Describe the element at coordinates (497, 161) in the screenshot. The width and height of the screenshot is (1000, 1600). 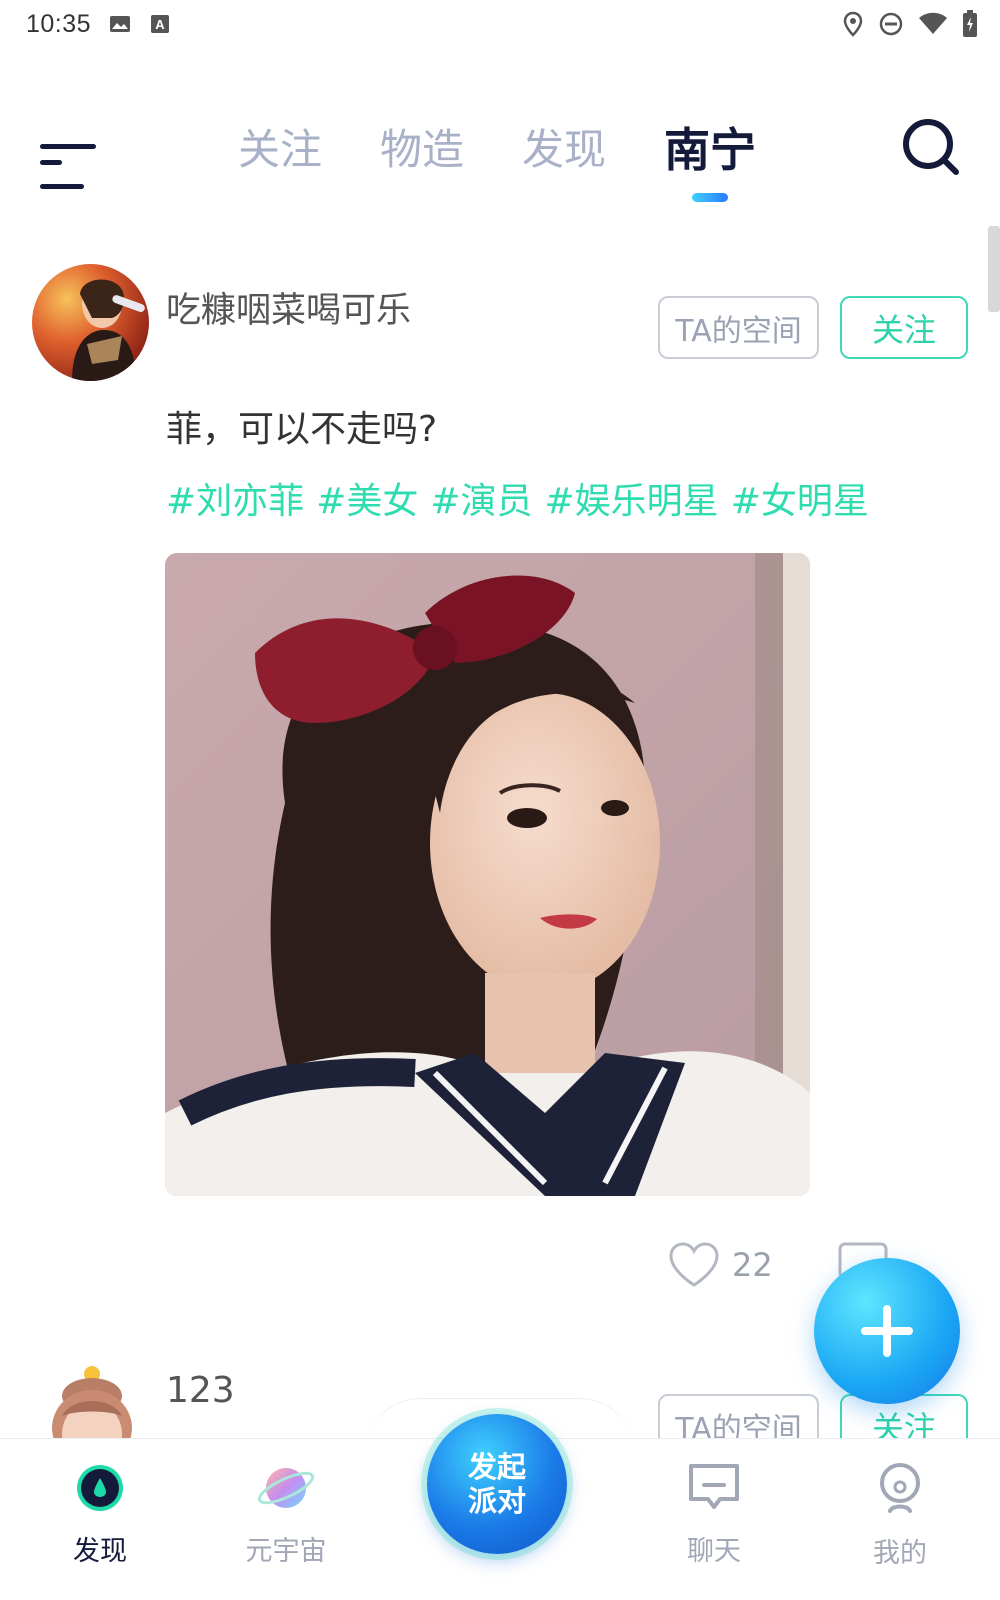
I see `tab-bar: 关注 物造 发现 南宁` at that location.